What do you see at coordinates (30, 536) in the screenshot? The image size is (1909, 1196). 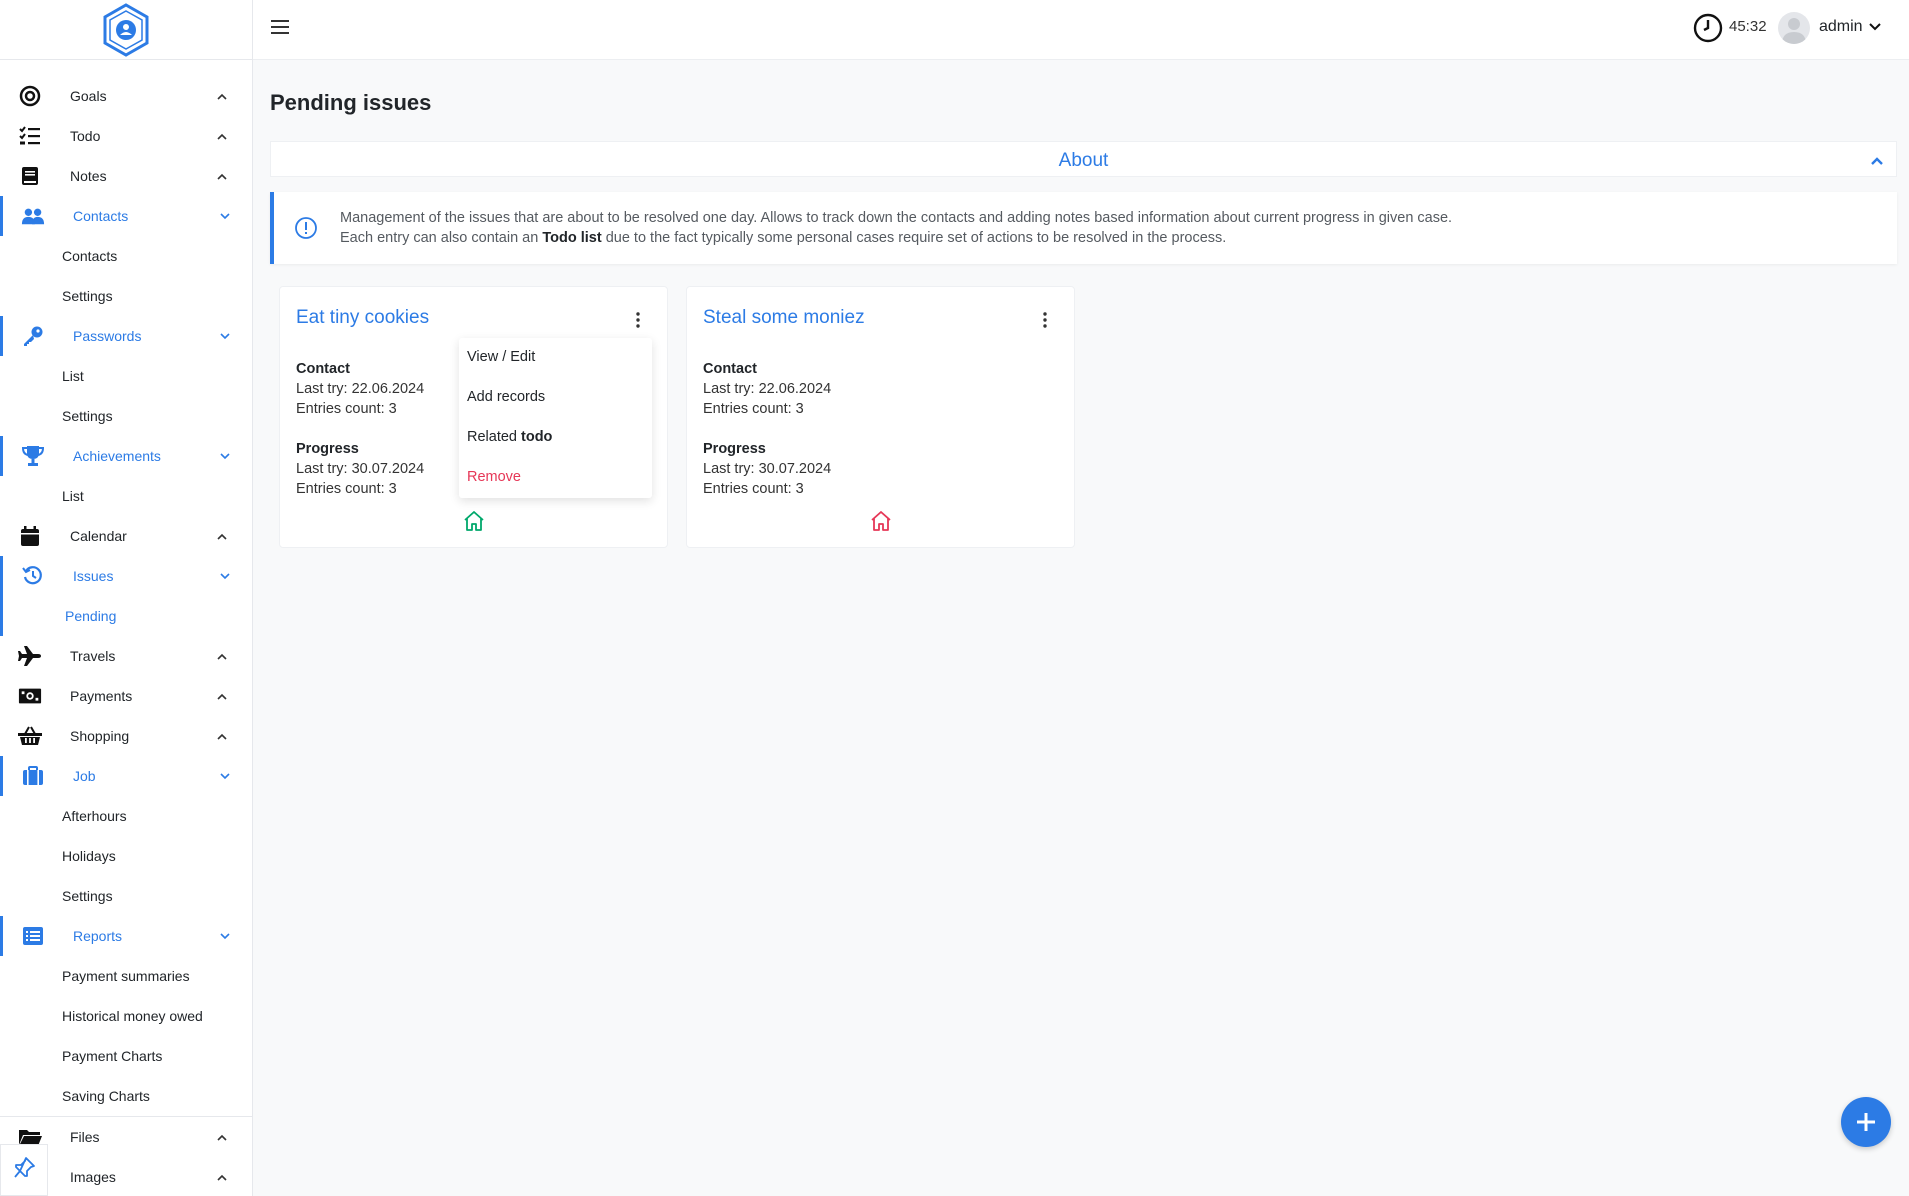 I see `calendar-icon` at bounding box center [30, 536].